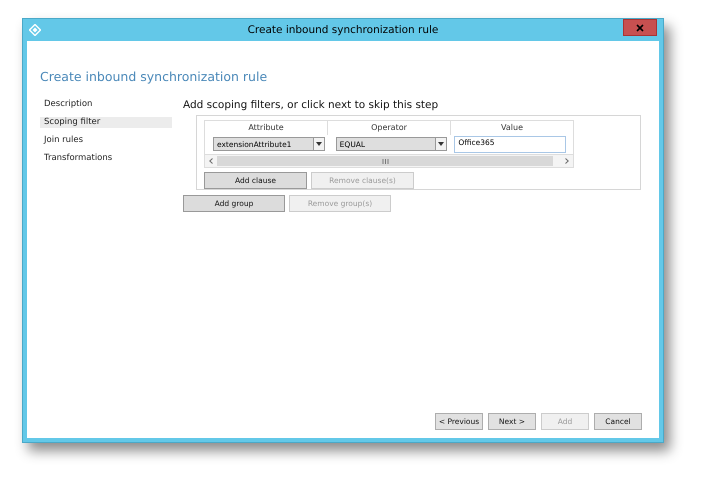 This screenshot has height=487, width=706. What do you see at coordinates (106, 140) in the screenshot?
I see `sidebar-item: Join rules` at bounding box center [106, 140].